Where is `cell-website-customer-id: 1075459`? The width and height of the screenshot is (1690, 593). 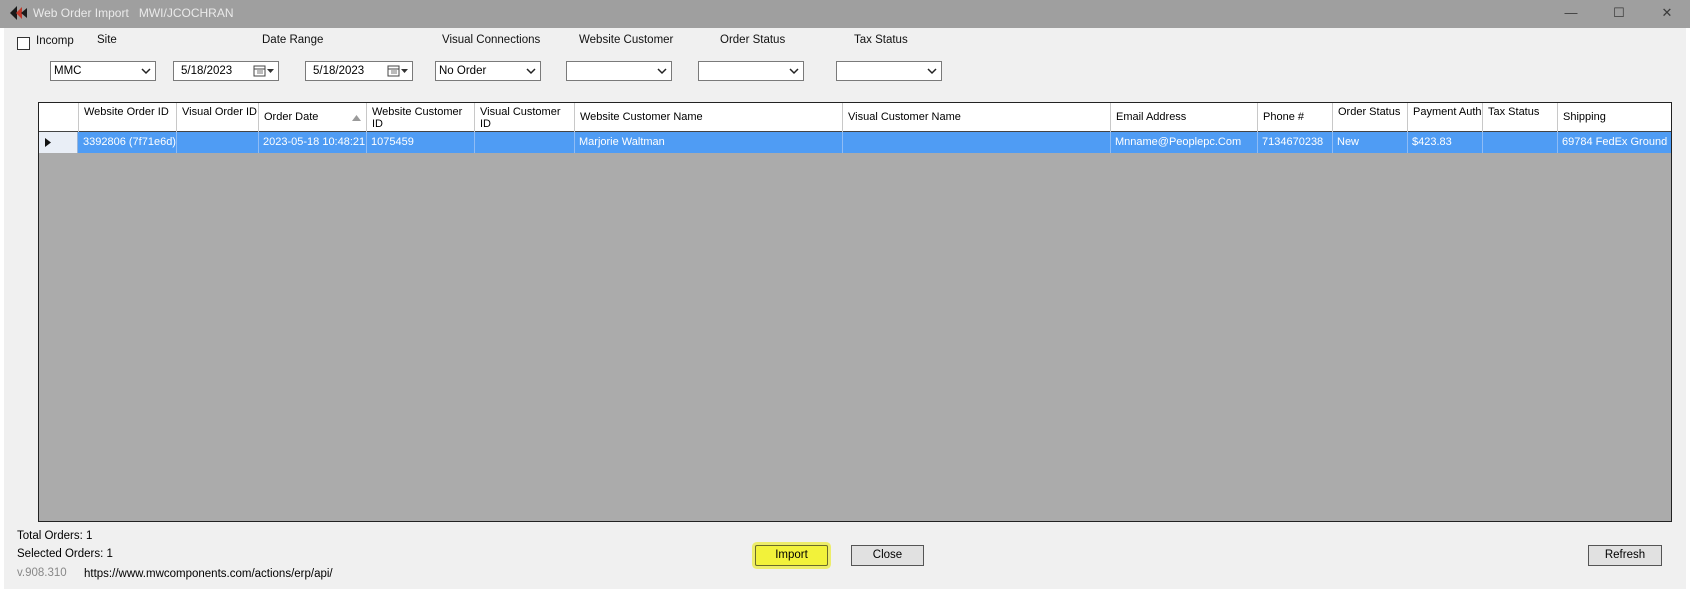 cell-website-customer-id: 1075459 is located at coordinates (421, 142).